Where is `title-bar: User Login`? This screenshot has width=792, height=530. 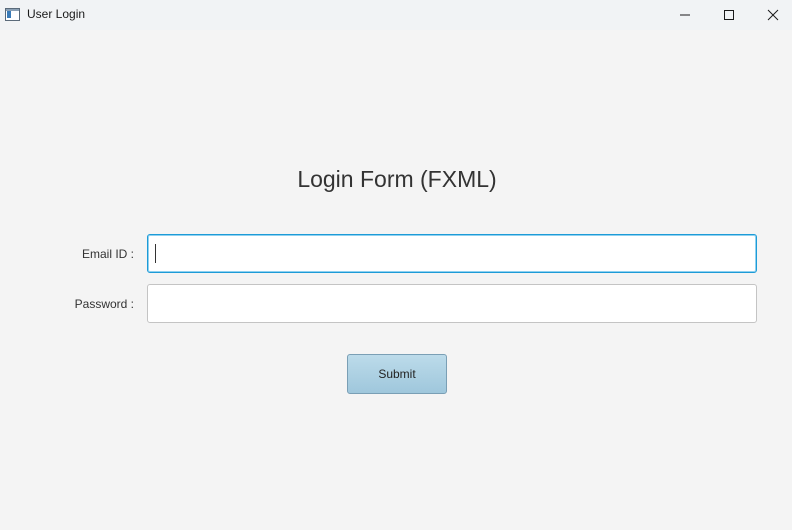
title-bar: User Login is located at coordinates (396, 15).